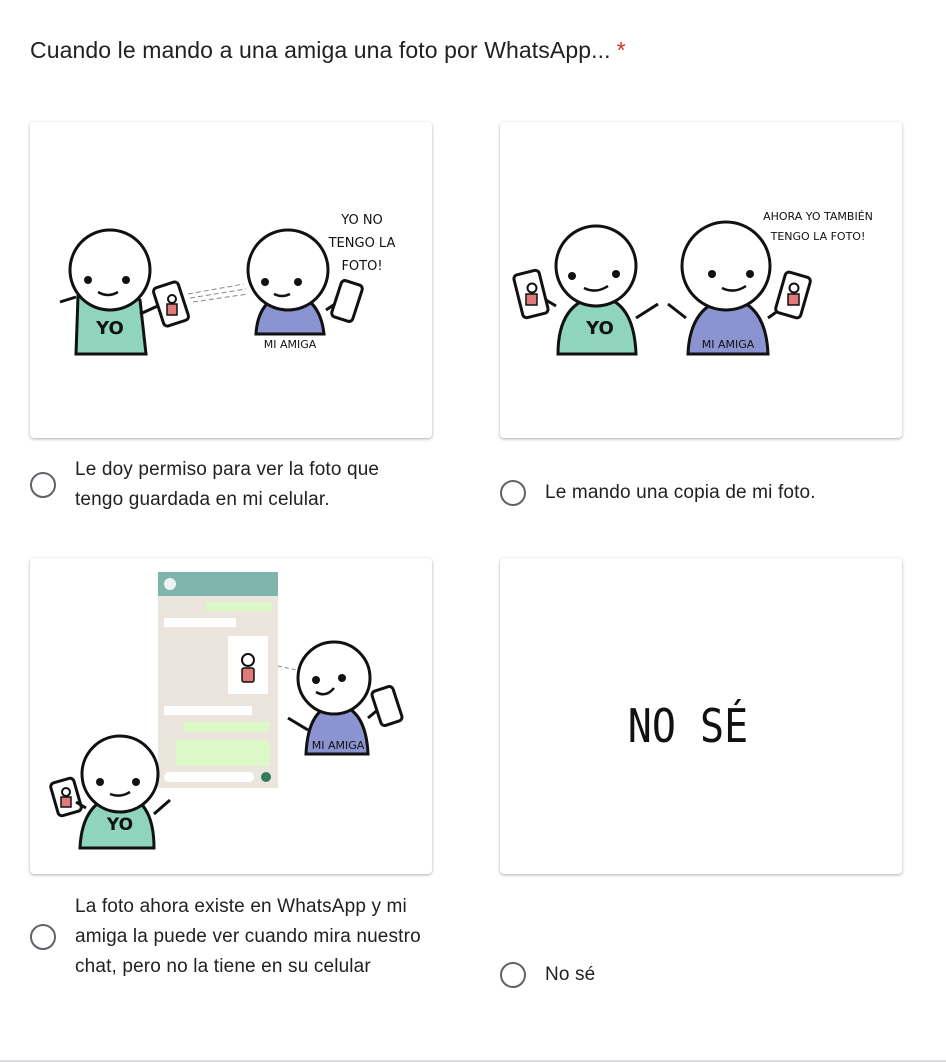 This screenshot has height=1062, width=946. What do you see at coordinates (818, 236) in the screenshot?
I see `speech-line-2: TENGO LA FOTO!` at bounding box center [818, 236].